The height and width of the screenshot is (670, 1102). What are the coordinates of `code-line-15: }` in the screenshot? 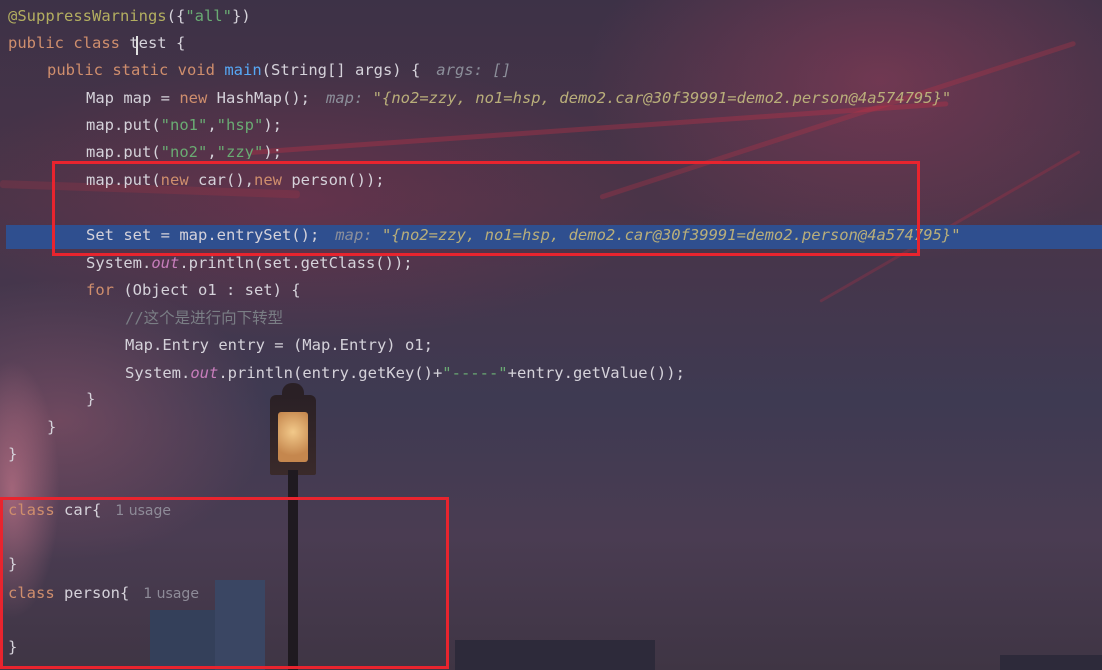 It's located at (91, 399).